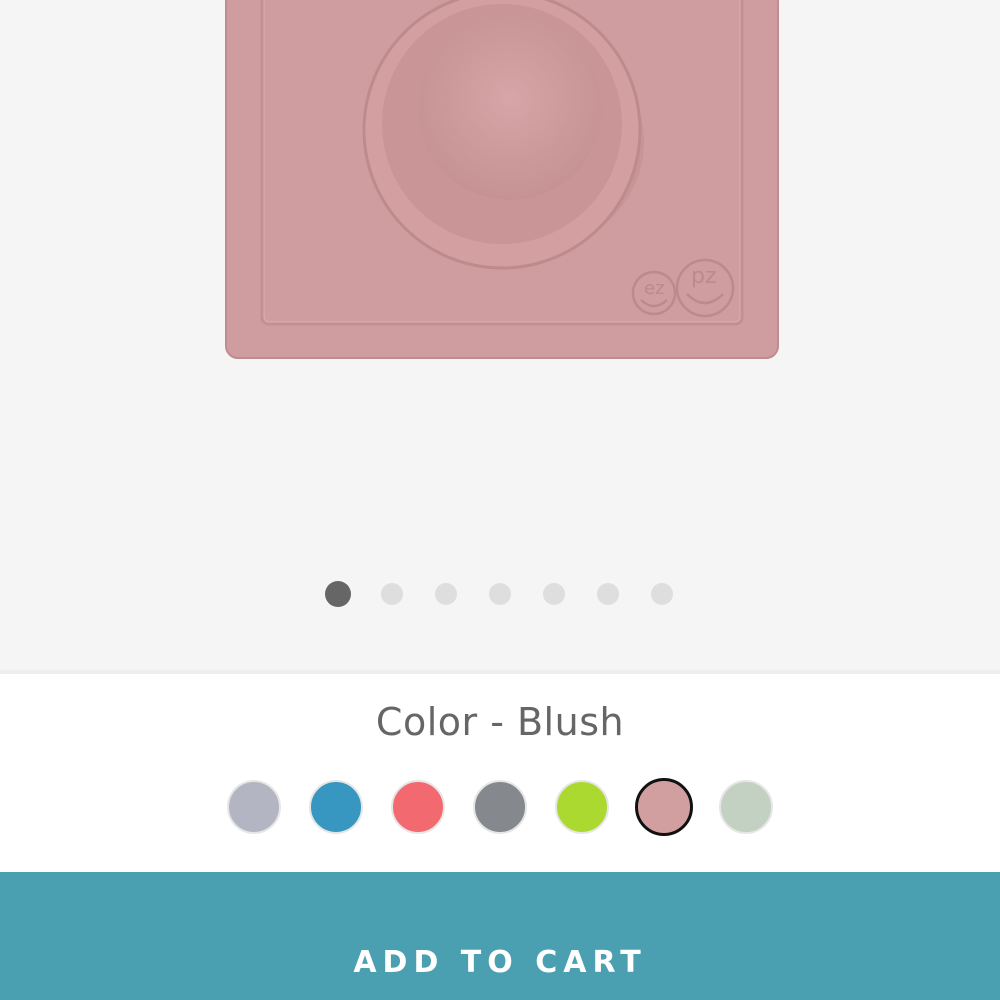 The height and width of the screenshot is (1000, 1000). Describe the element at coordinates (500, 962) in the screenshot. I see `add-to-cart-label: ADD TO CART` at that location.